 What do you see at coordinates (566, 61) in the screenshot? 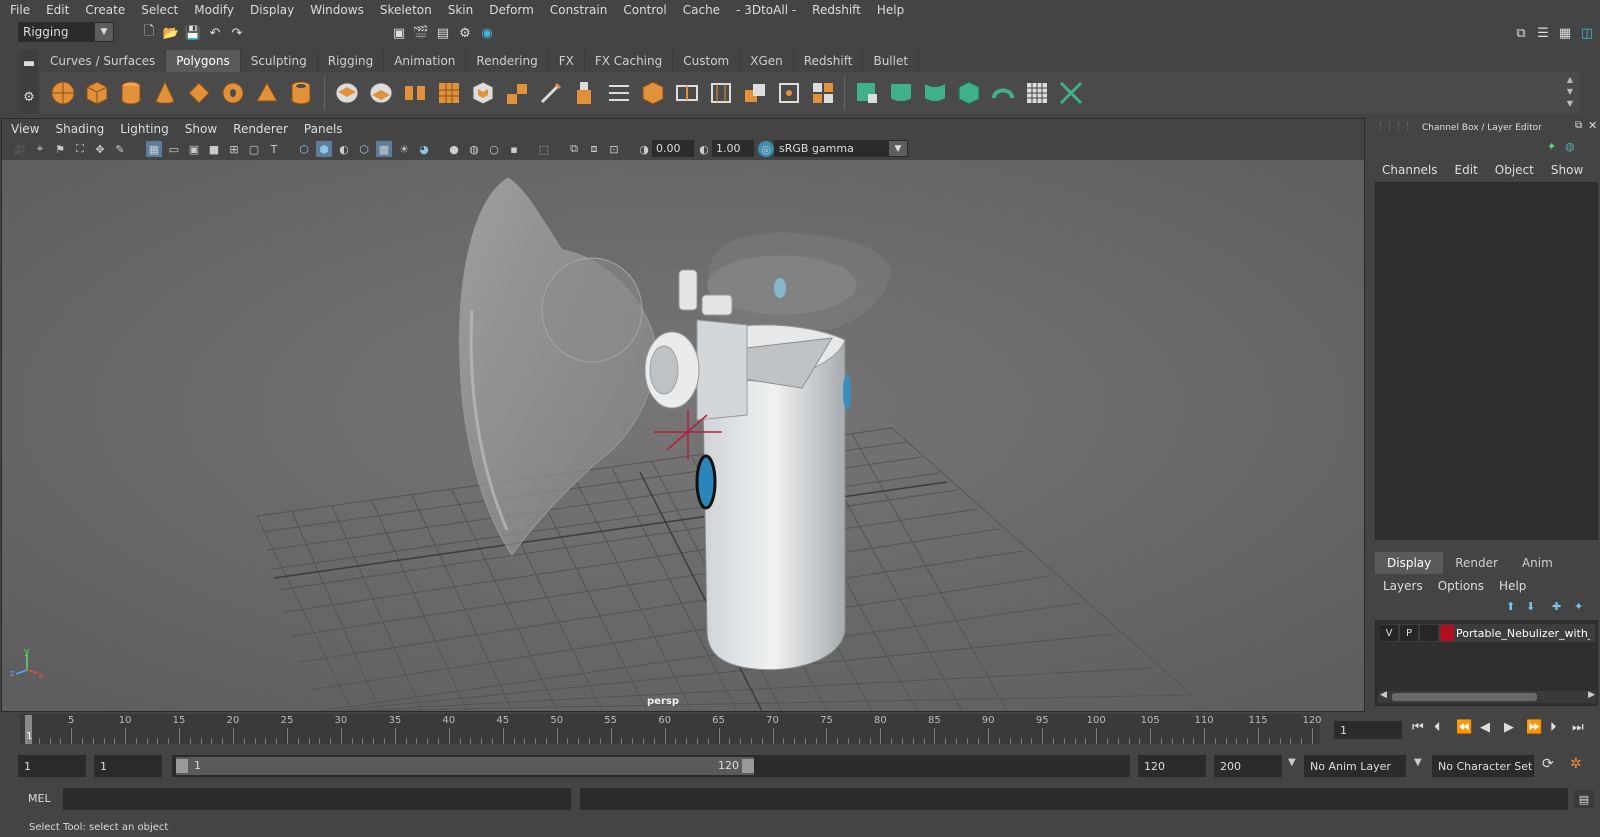
I see `tab-fx: FX` at bounding box center [566, 61].